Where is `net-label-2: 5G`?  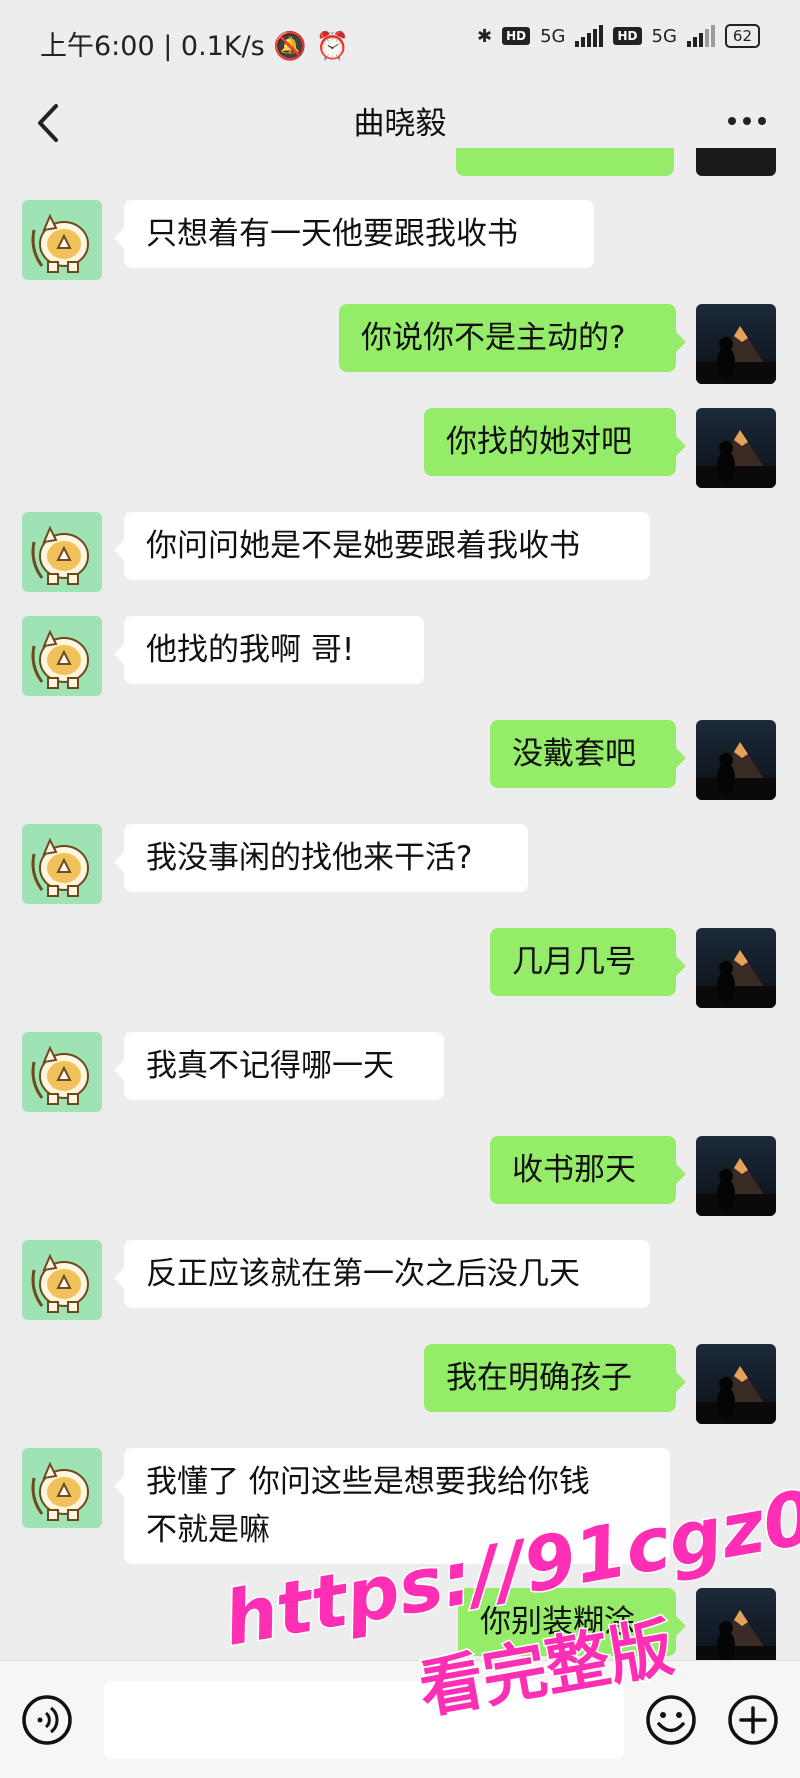 net-label-2: 5G is located at coordinates (664, 36).